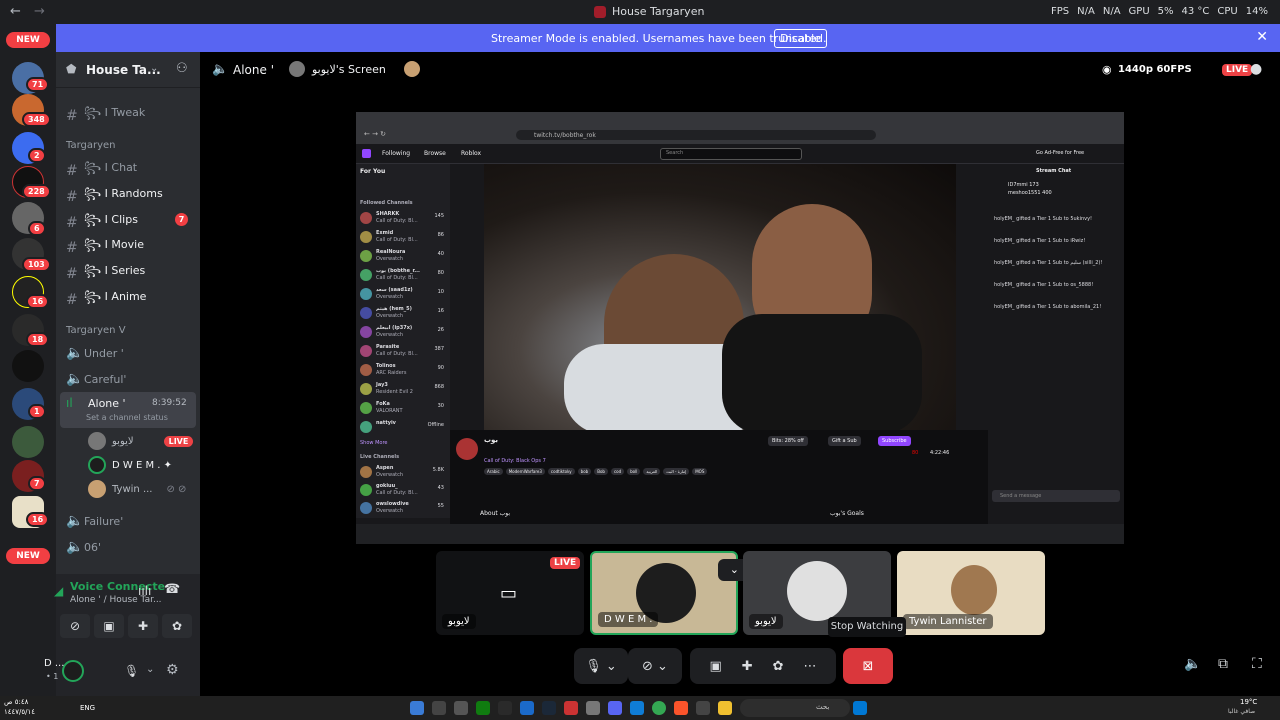 Image resolution: width=1280 pixels, height=720 pixels. Describe the element at coordinates (137, 489) in the screenshot. I see `voice-user: Tywin ... ⊘ ⊘` at that location.